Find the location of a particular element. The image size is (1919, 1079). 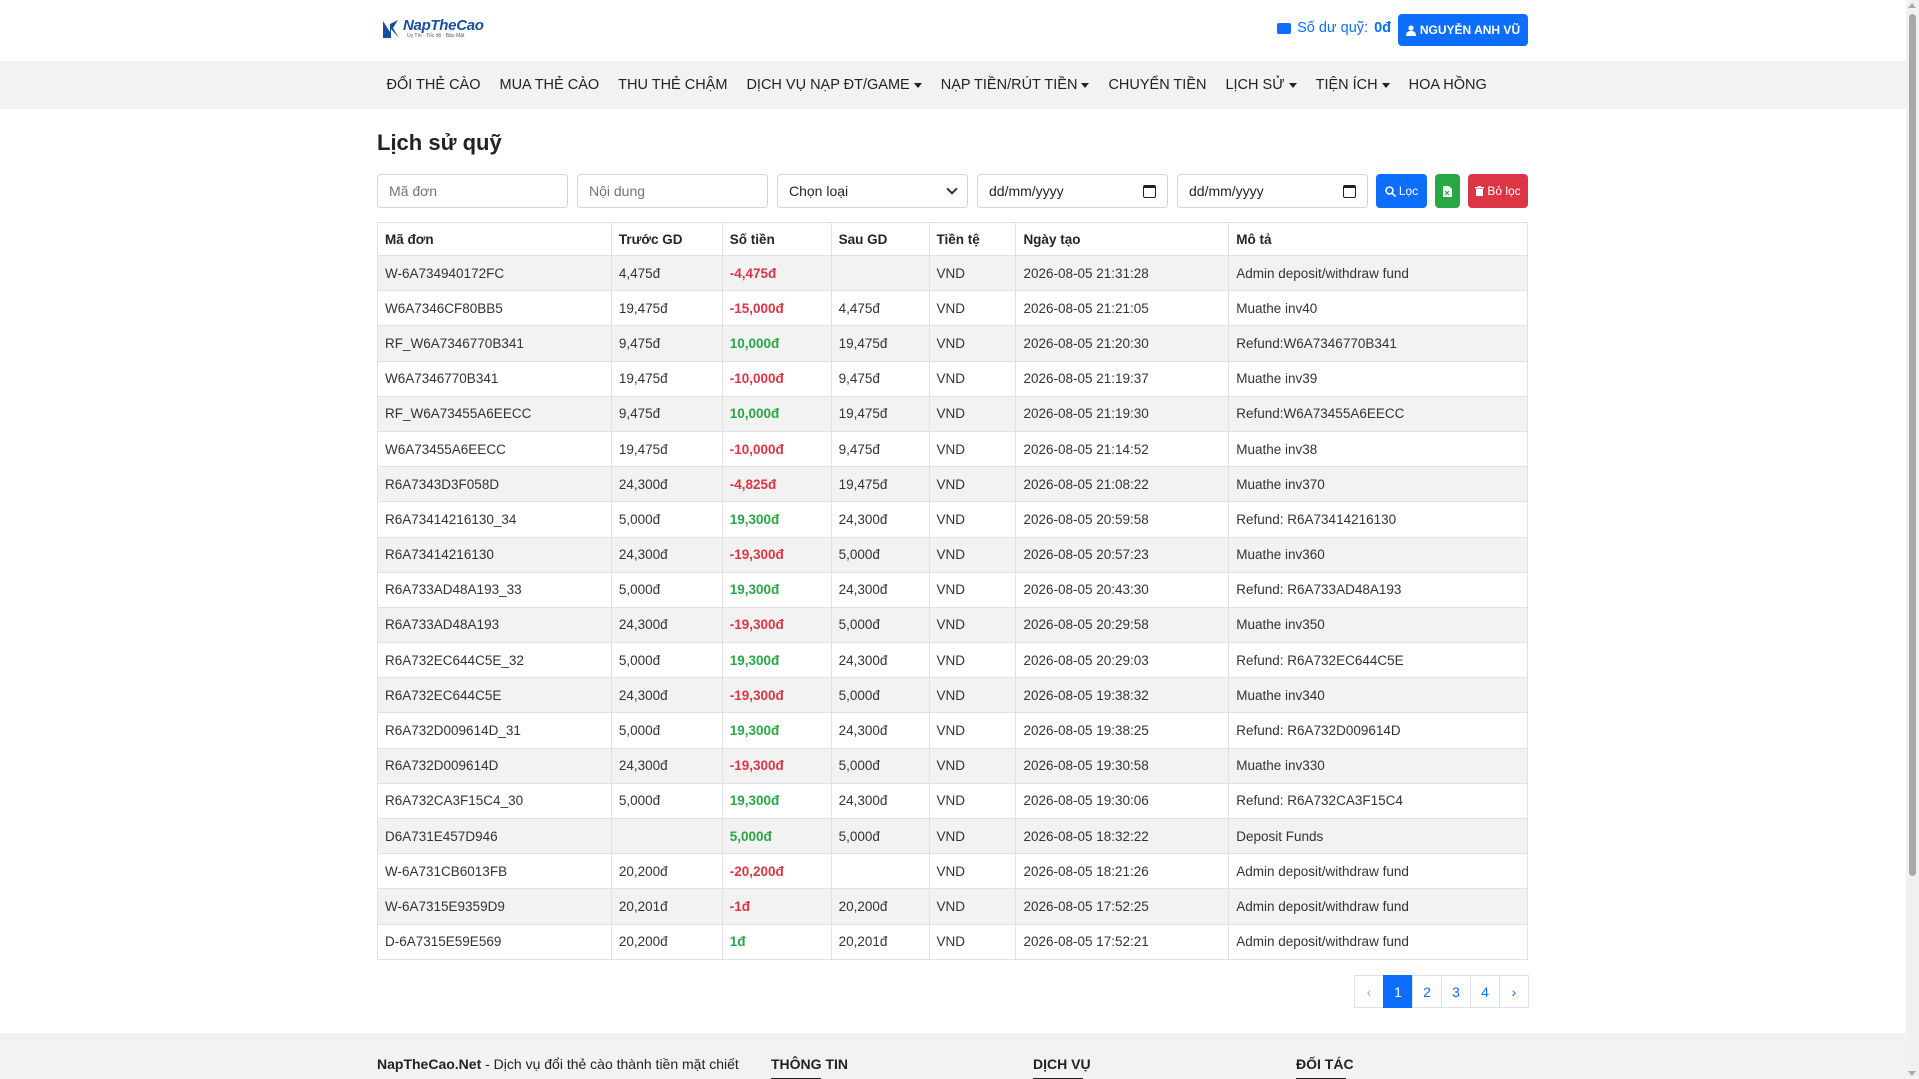

nav-item-3: DỊCH VỤ NẠP ĐT/GAME is located at coordinates (834, 85).